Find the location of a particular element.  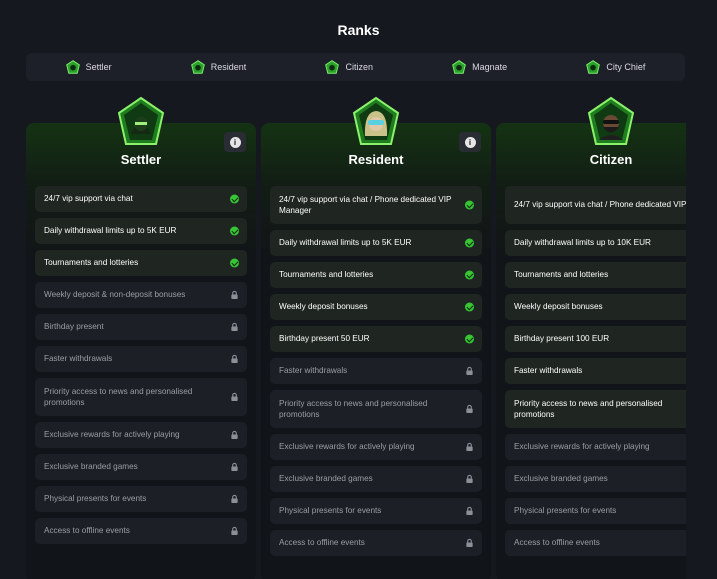

tab-city-chief: City Chief is located at coordinates (615, 67).